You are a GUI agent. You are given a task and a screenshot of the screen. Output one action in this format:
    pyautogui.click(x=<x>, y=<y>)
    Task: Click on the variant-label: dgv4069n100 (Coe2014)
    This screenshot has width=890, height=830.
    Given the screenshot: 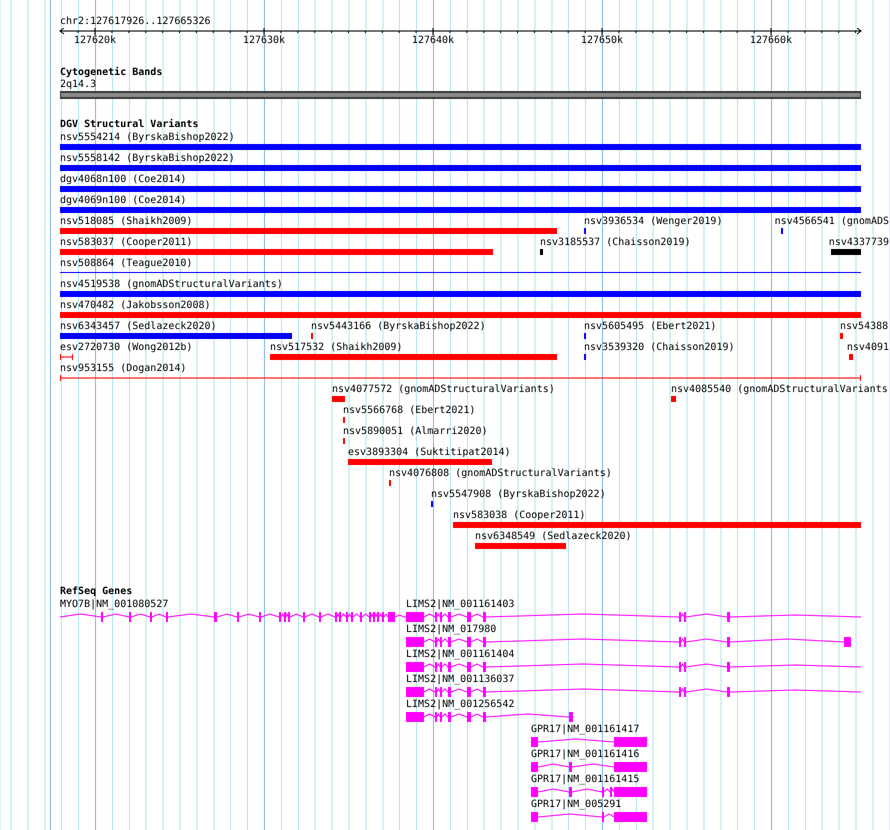 What is the action you would take?
    pyautogui.click(x=123, y=201)
    